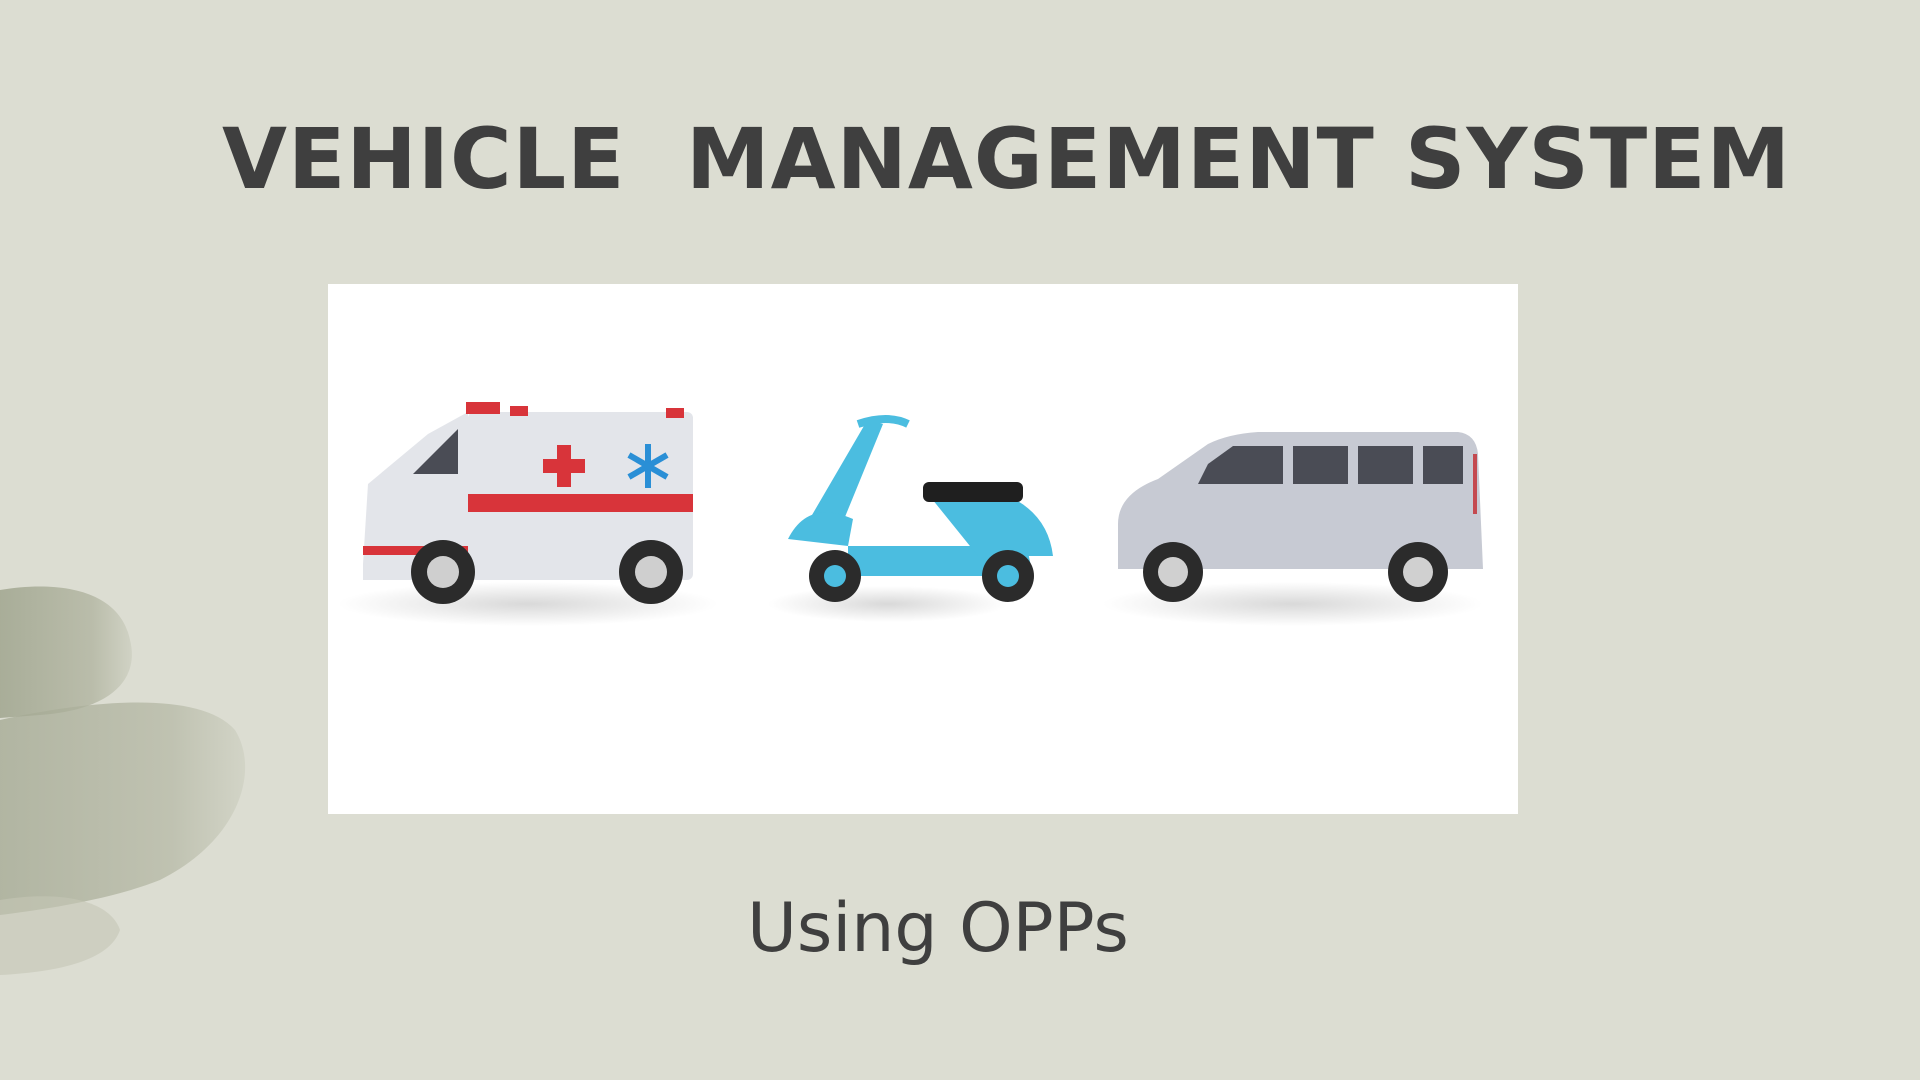  I want to click on scooter-icon, so click(910, 518).